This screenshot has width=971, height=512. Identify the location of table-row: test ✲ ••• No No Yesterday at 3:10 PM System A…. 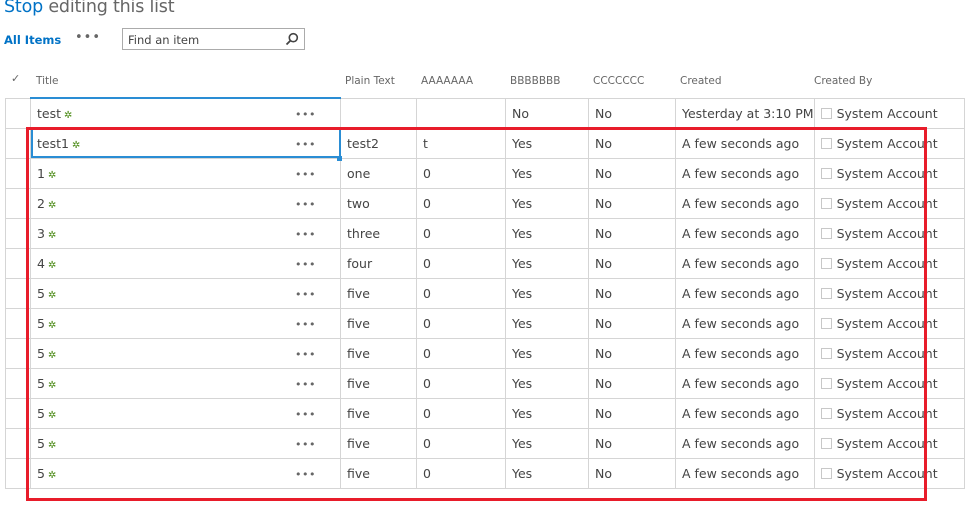
(485, 113).